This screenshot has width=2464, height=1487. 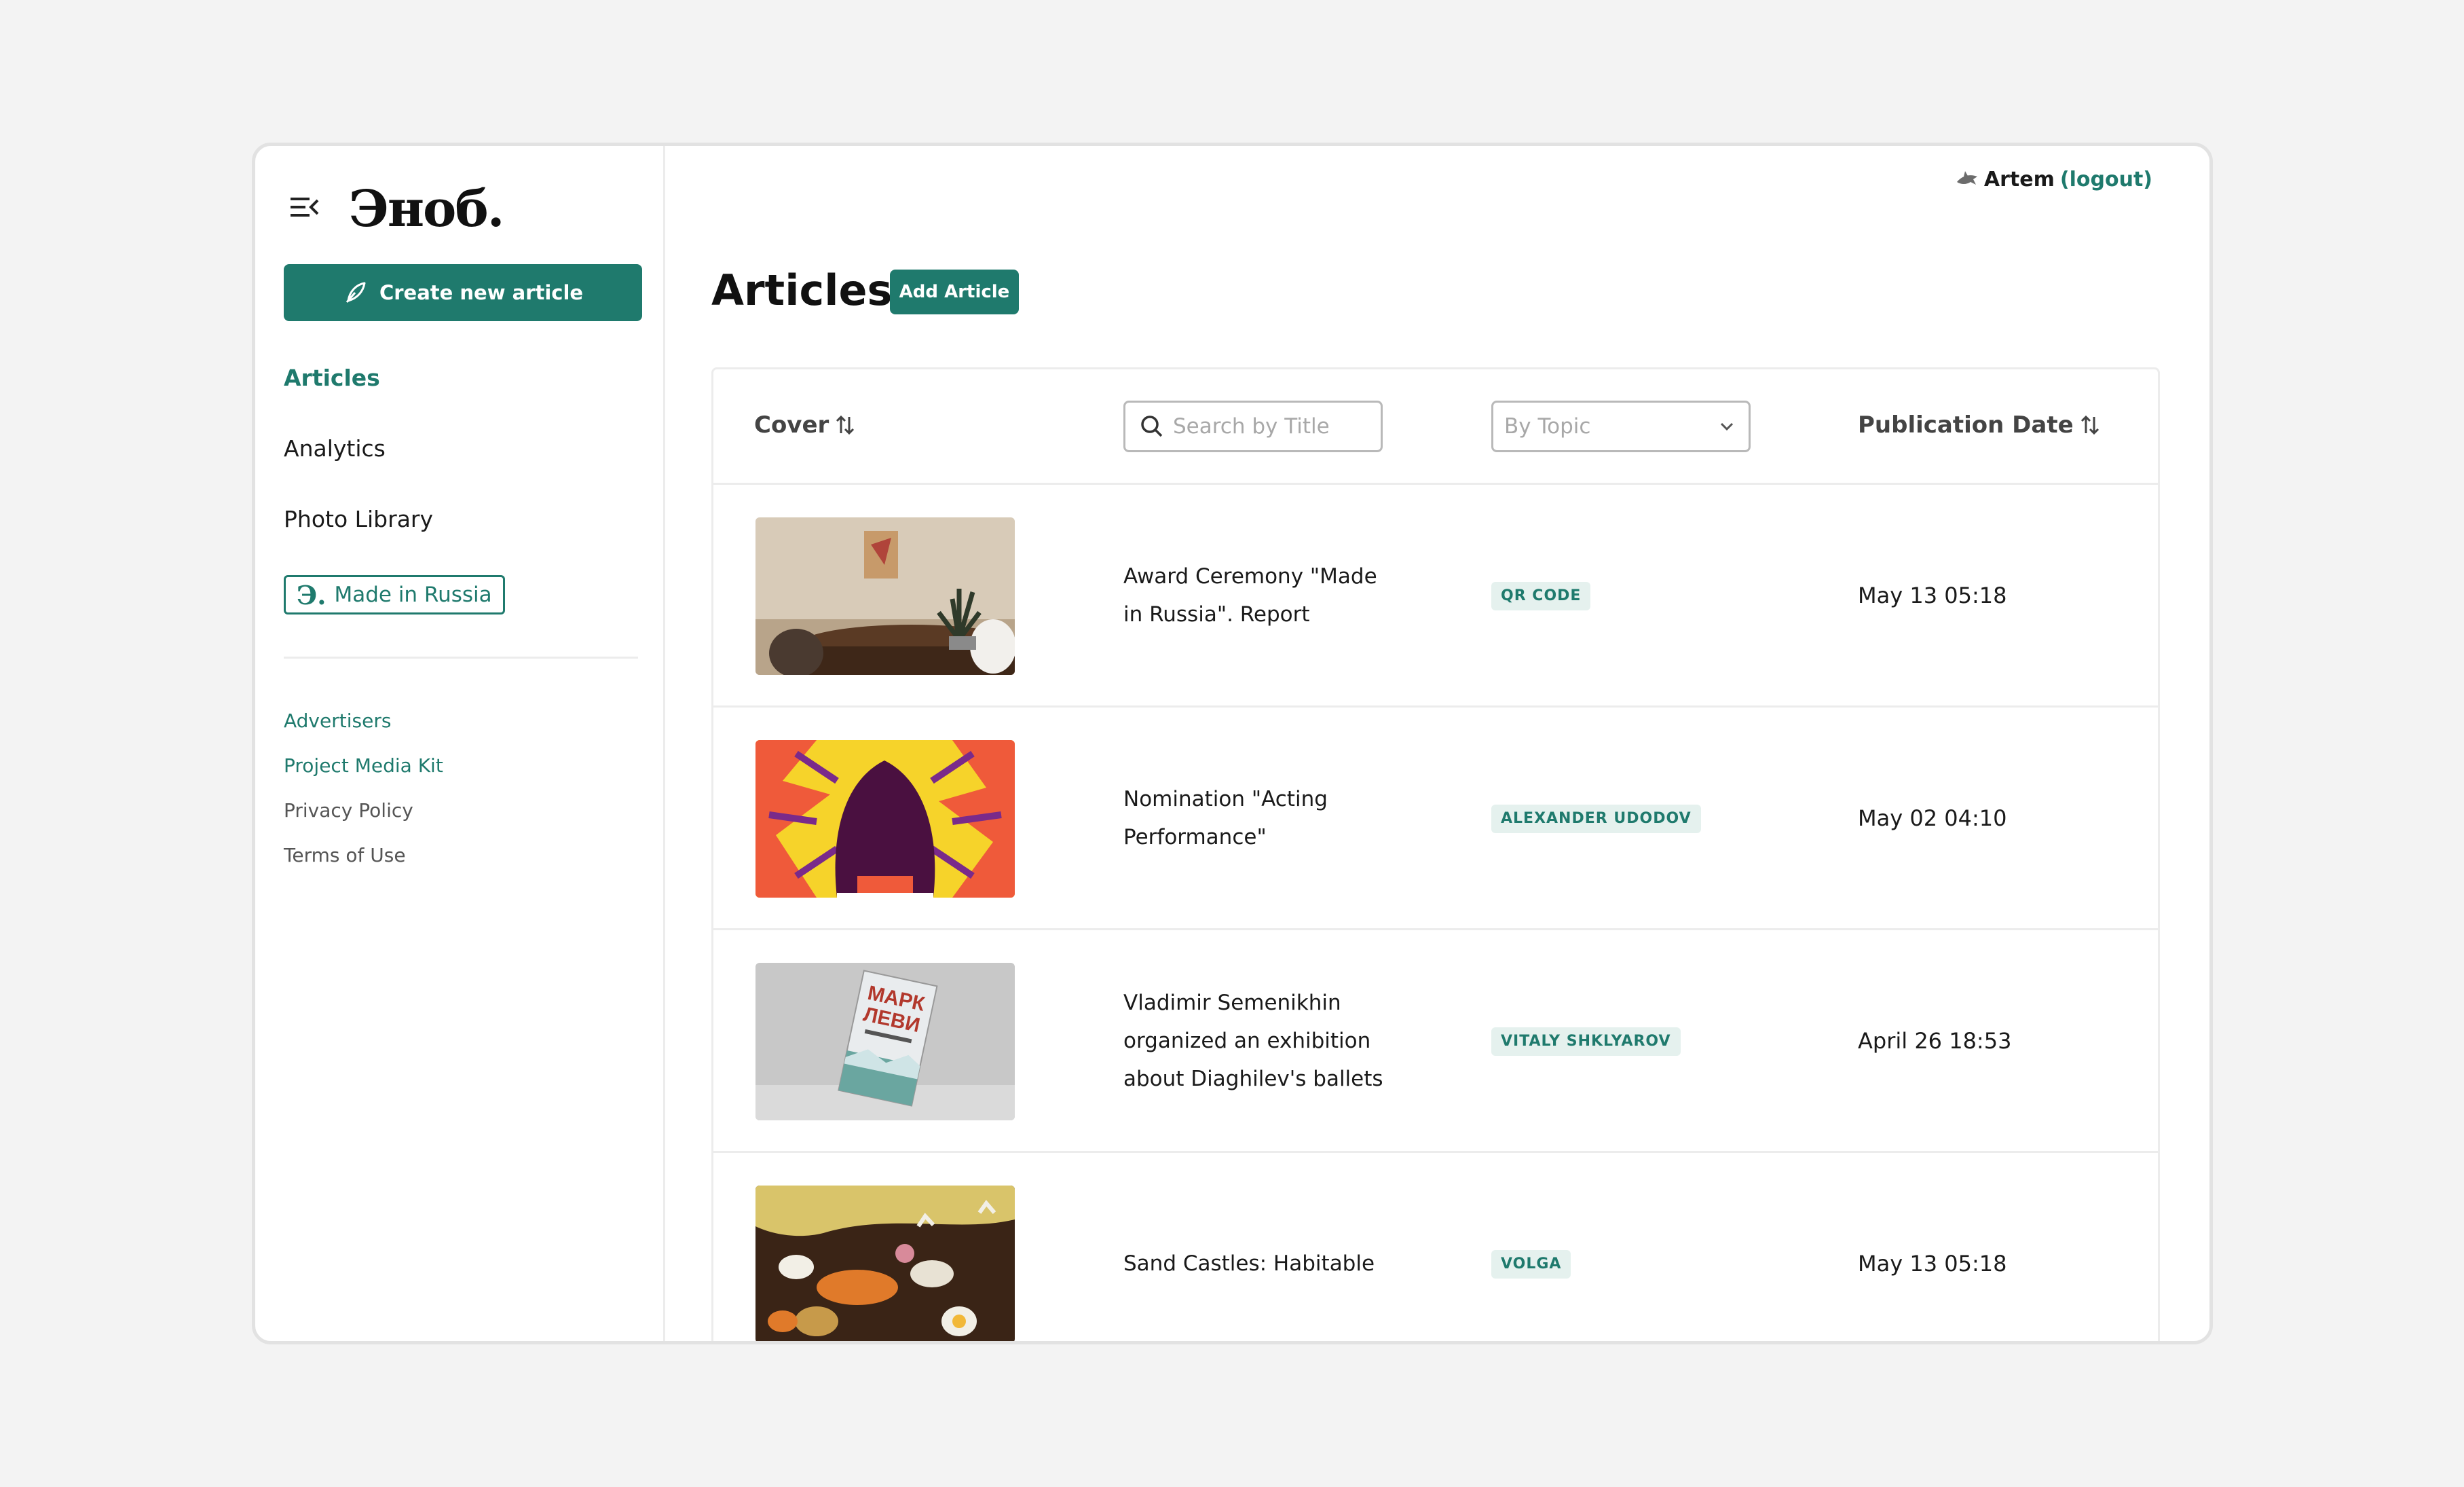 What do you see at coordinates (332, 378) in the screenshot?
I see `nav-item-articles: Articles` at bounding box center [332, 378].